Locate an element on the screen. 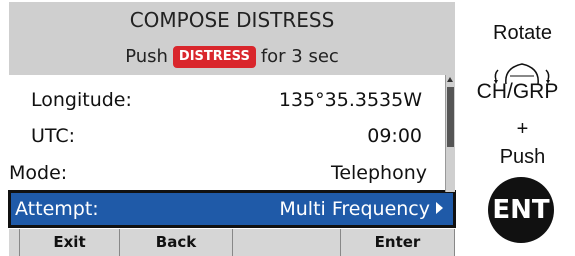  list-item-longitude: Longitude: 135°35.3535W is located at coordinates (231, 100).